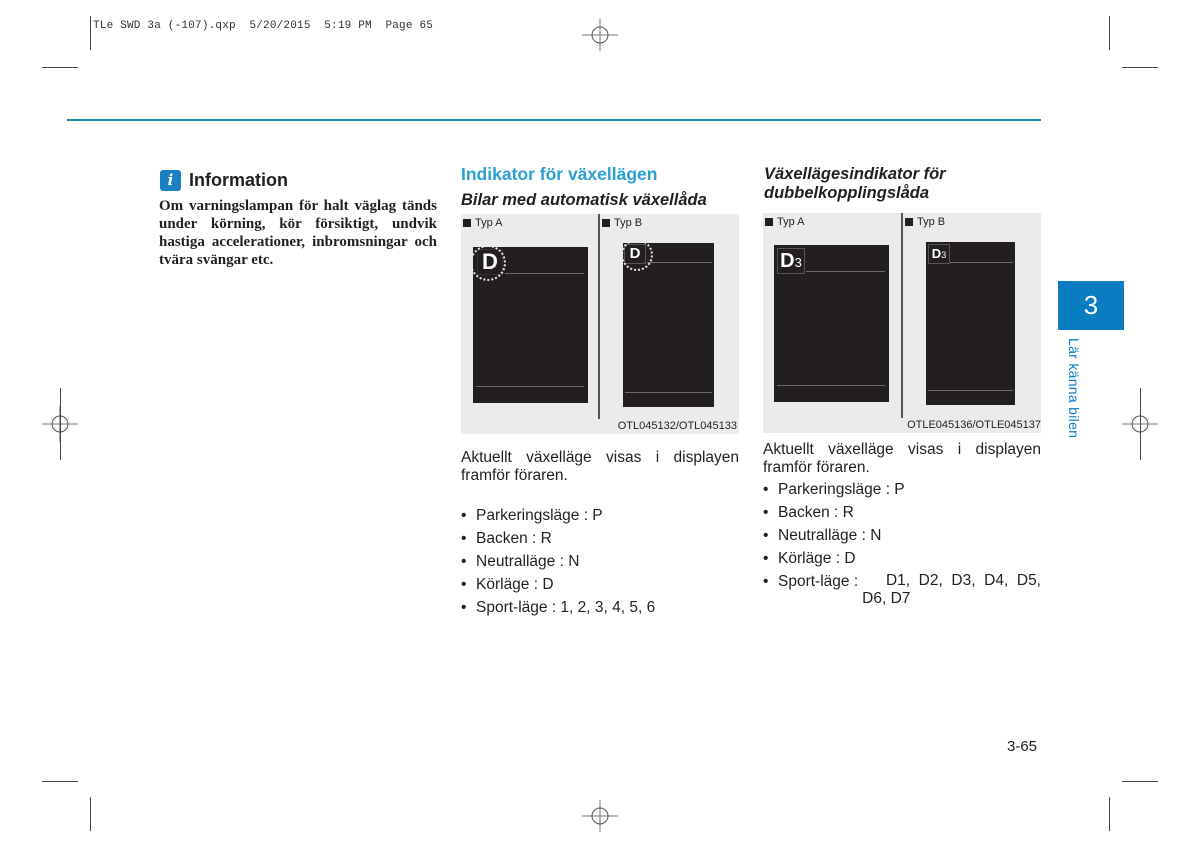 The height and width of the screenshot is (848, 1200). I want to click on chapter-tab: 3, so click(1091, 305).